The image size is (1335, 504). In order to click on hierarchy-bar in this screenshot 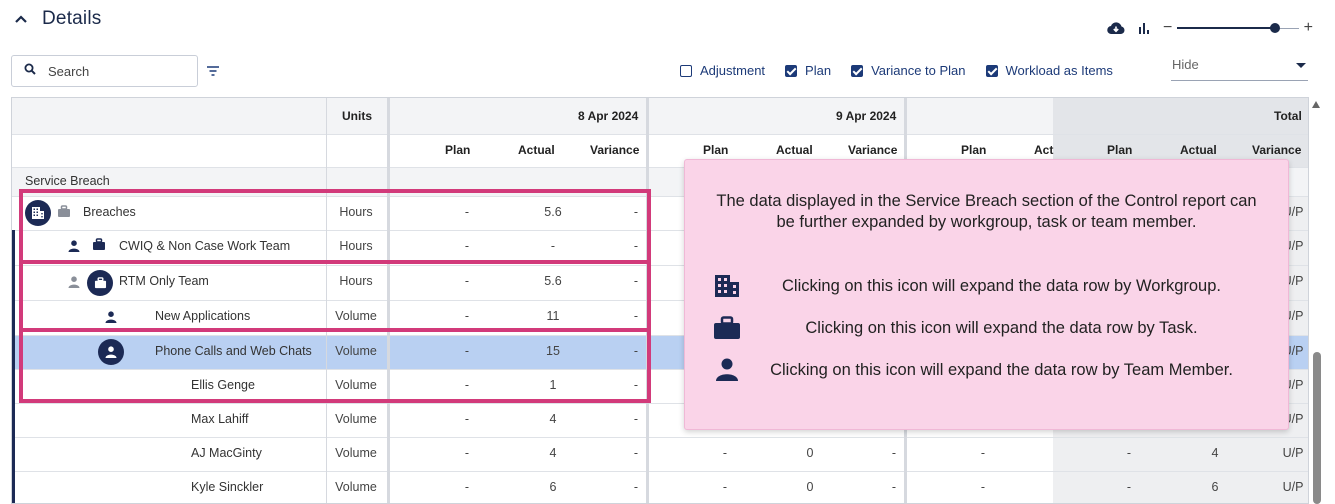, I will do `click(13, 366)`.